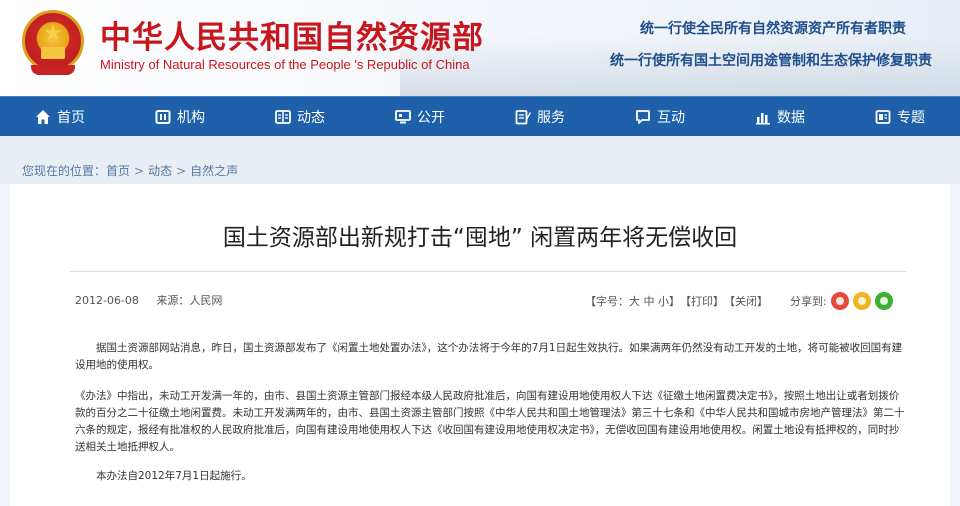 The image size is (960, 506). Describe the element at coordinates (523, 117) in the screenshot. I see `edit-icon` at that location.